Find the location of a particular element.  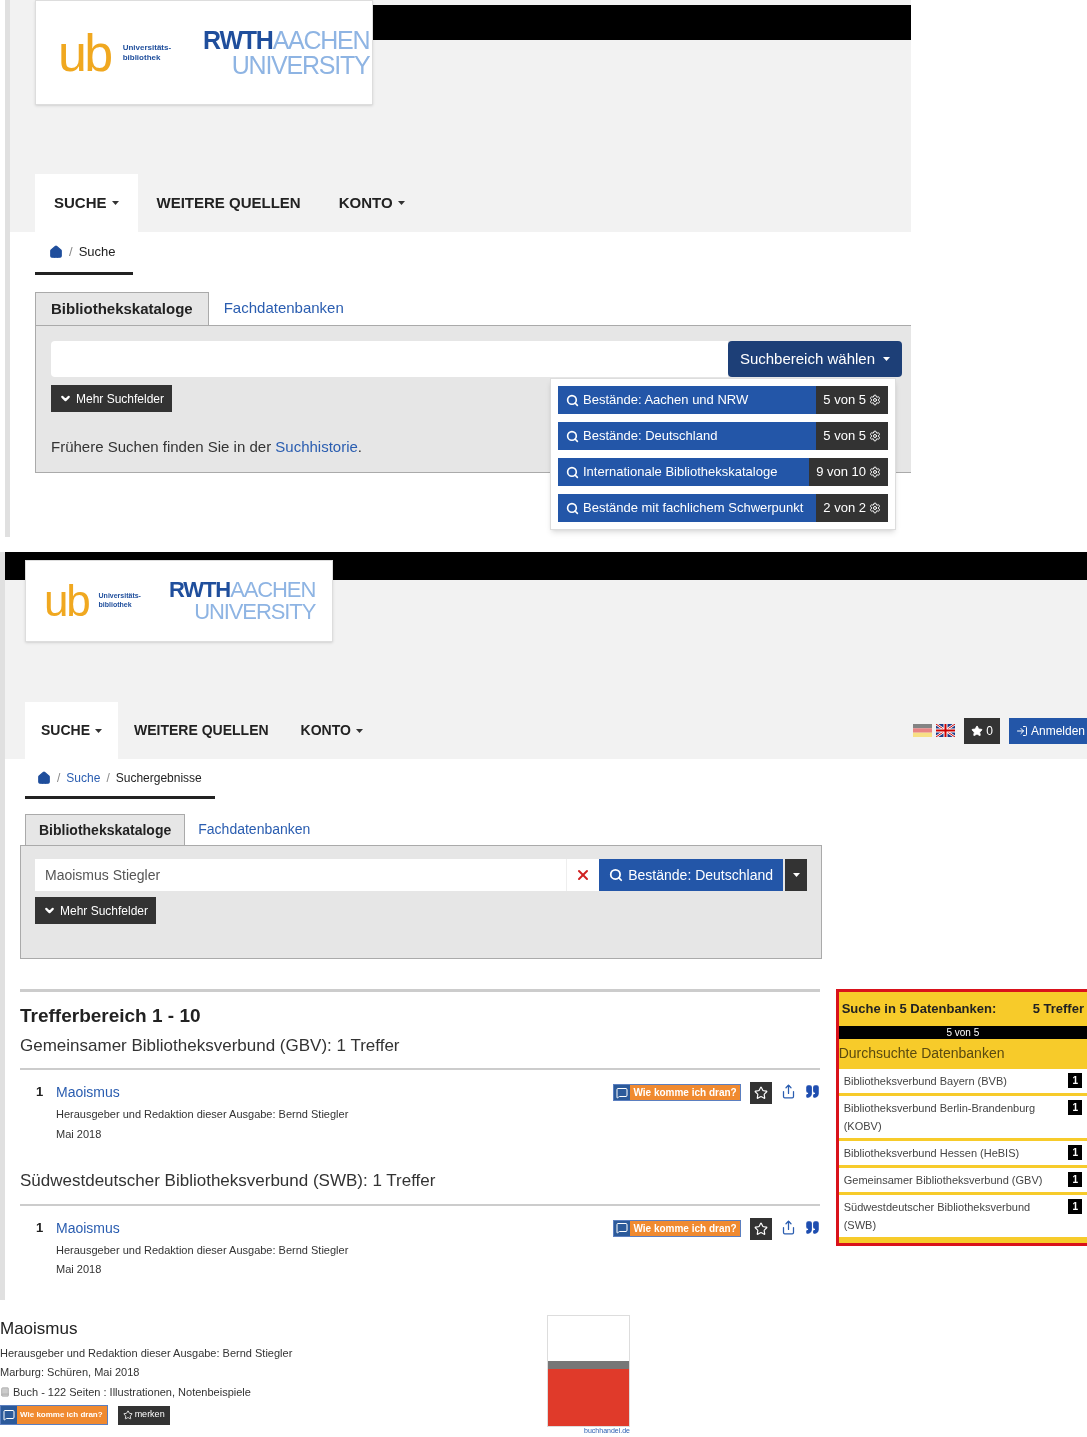

detail-line: Marburg: Schüren, Mai 2018 is located at coordinates (70, 1372).